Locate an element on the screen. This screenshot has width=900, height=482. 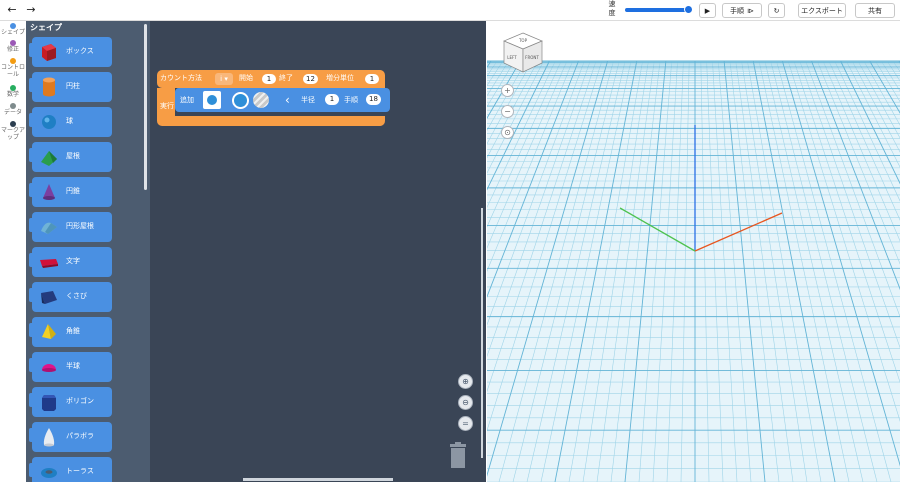
palette-block-polygon: ポリゴン is located at coordinates (70, 402).